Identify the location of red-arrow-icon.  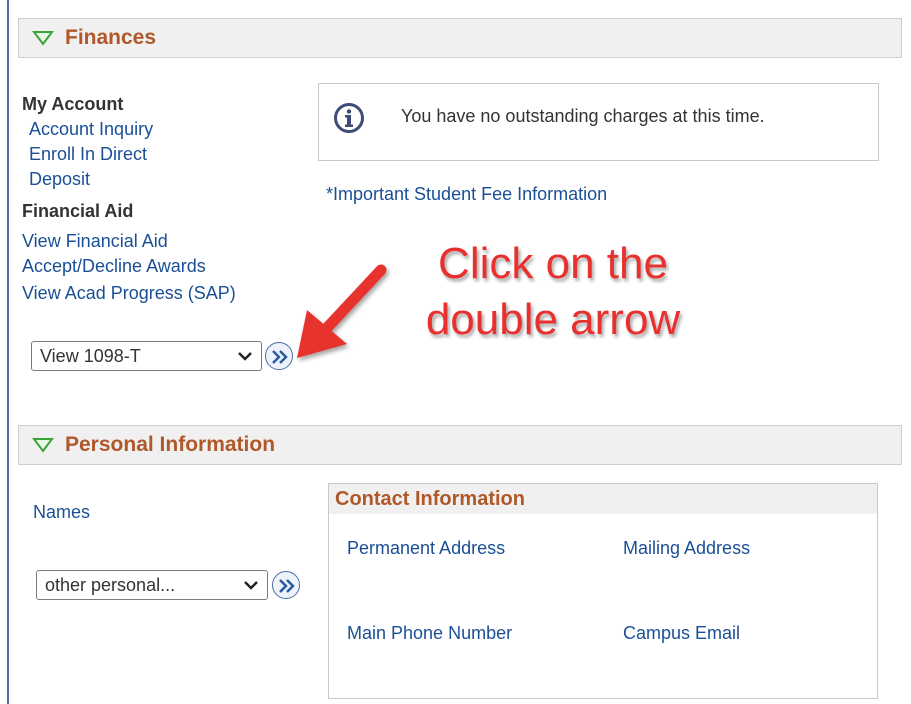
(342, 311).